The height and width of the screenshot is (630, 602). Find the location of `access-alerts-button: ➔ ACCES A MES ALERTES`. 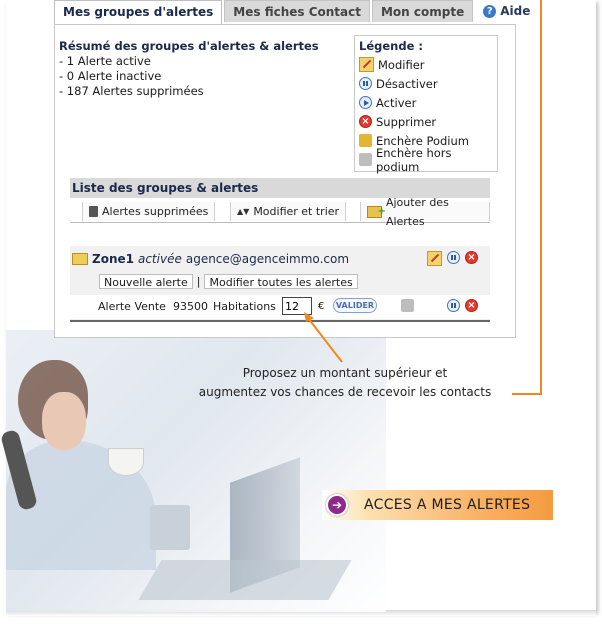

access-alerts-button: ➔ ACCES A MES ALERTES is located at coordinates (437, 505).